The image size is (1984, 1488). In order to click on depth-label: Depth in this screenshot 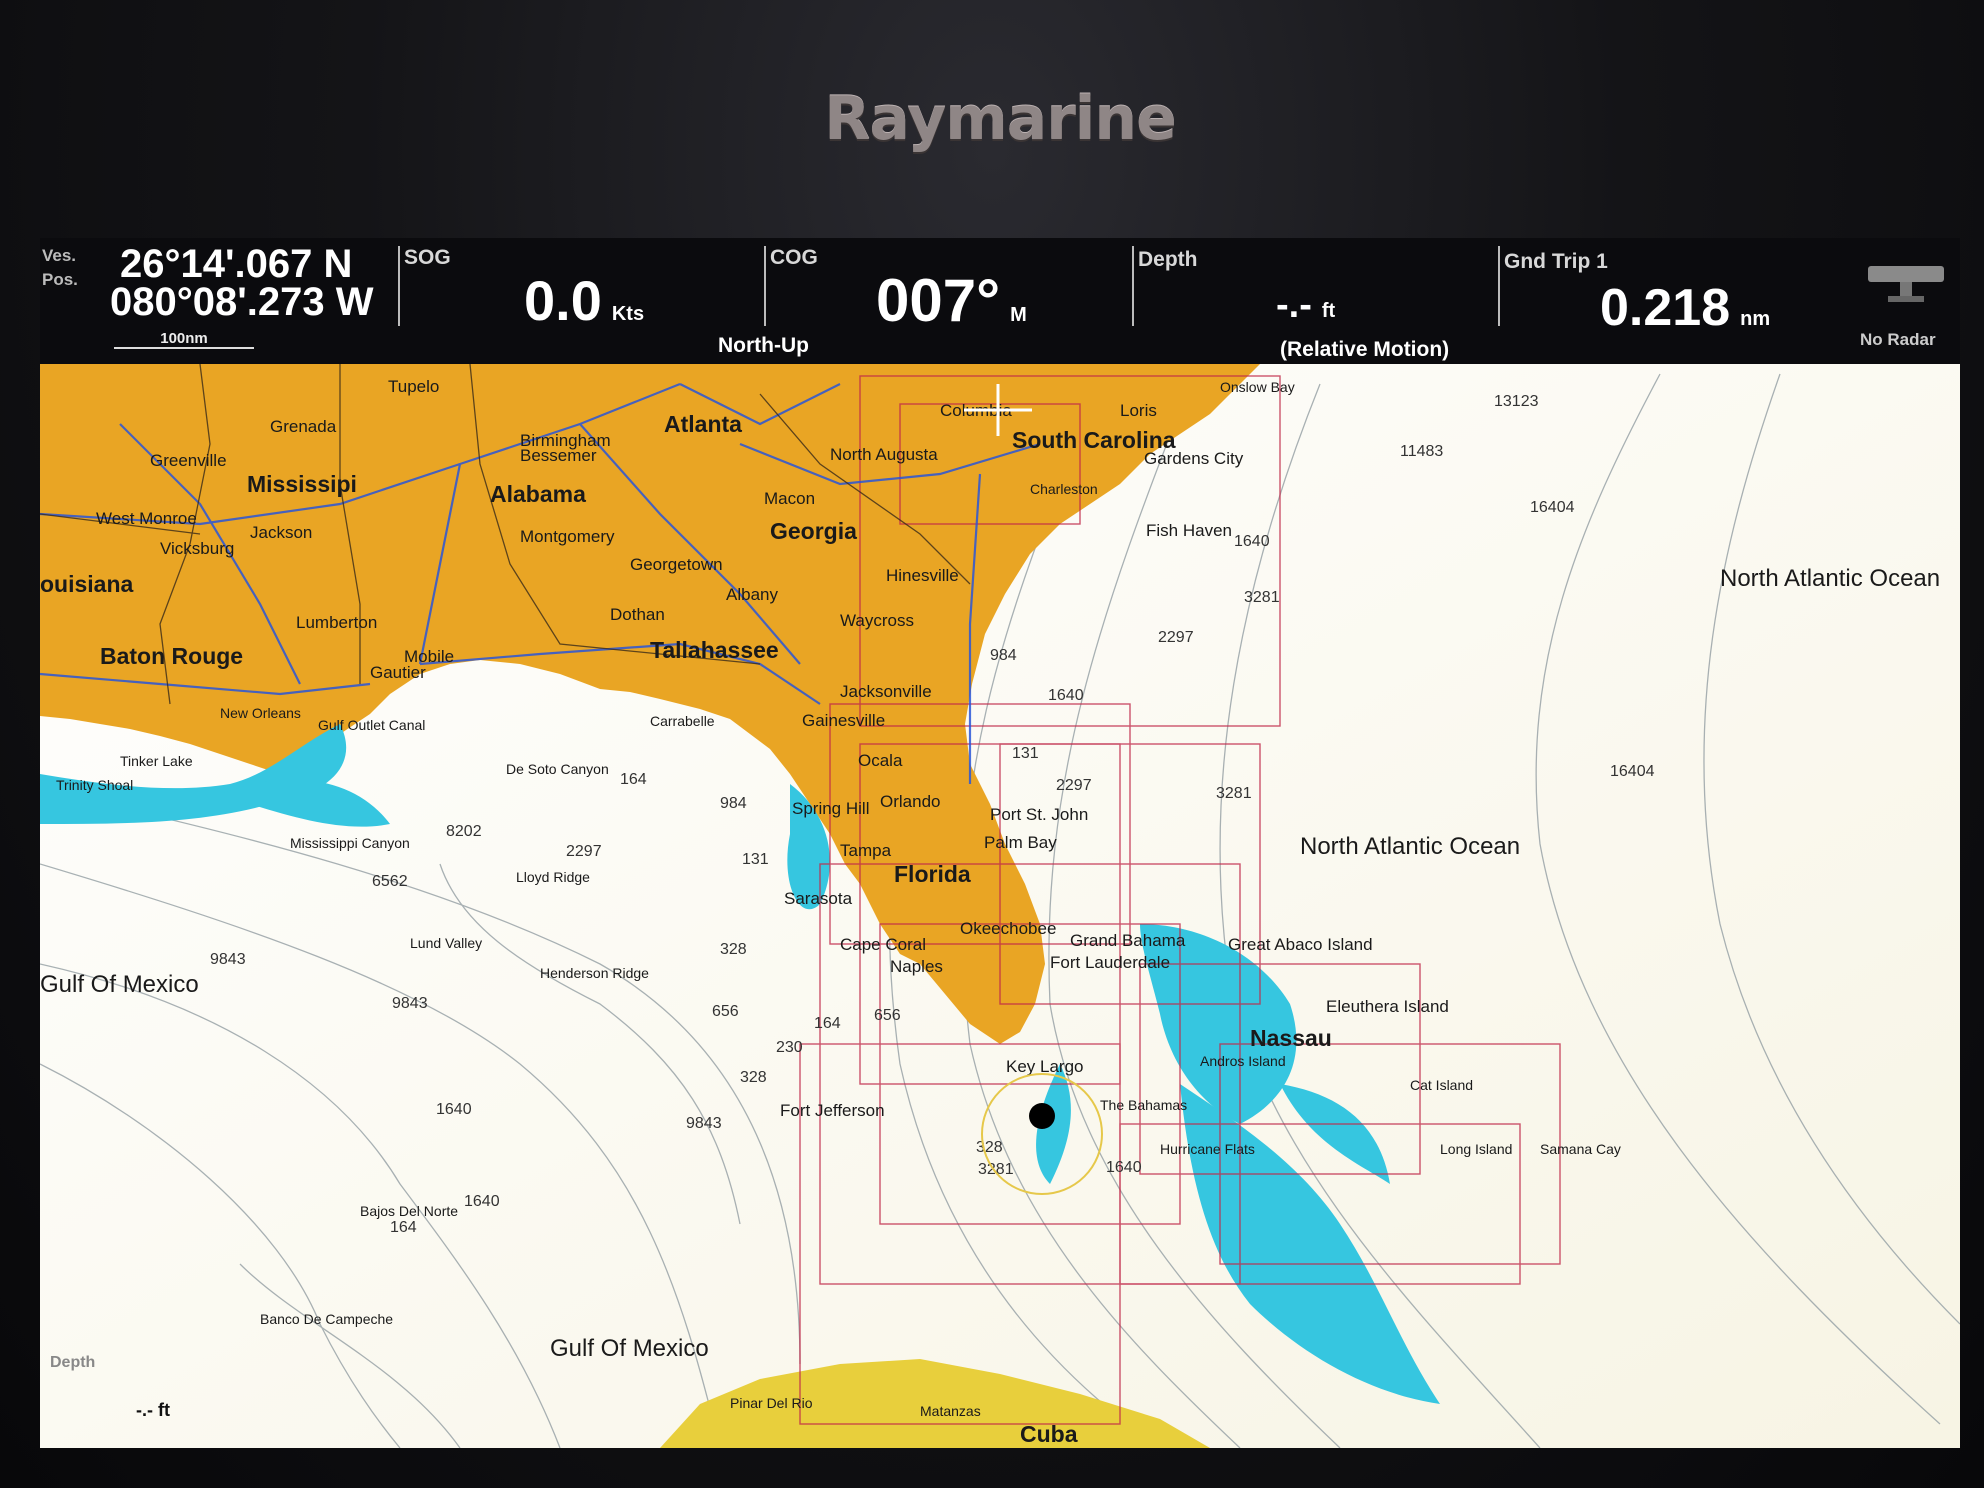, I will do `click(1168, 259)`.